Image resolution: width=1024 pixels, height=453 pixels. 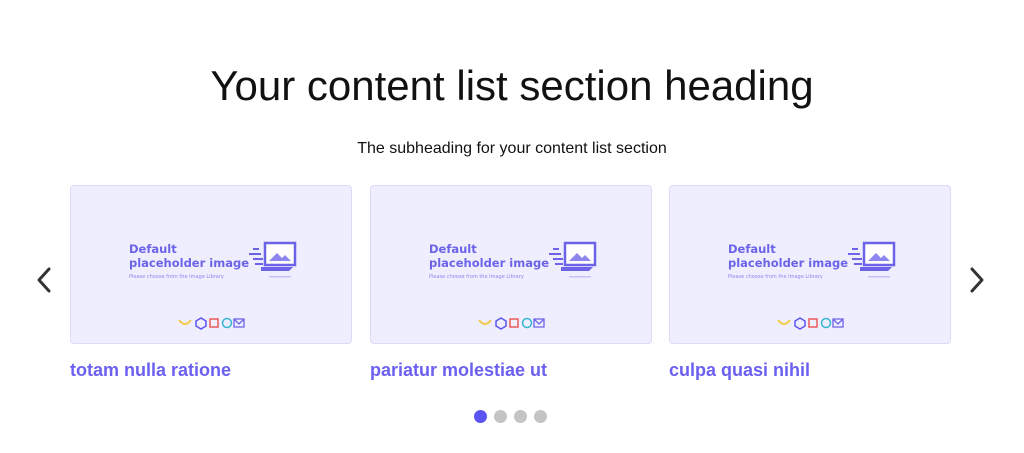 I want to click on carousel-prev-button, so click(x=44, y=280).